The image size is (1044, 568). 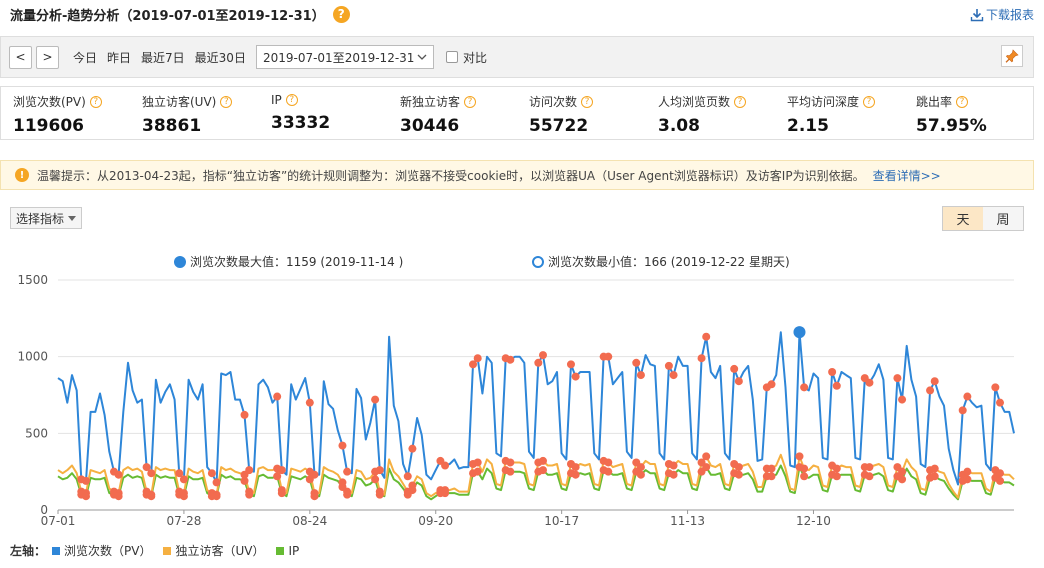 I want to click on title-bar: 流量分析-趋势分析（2019-07-01至2019-12-31） ?, so click(x=180, y=14).